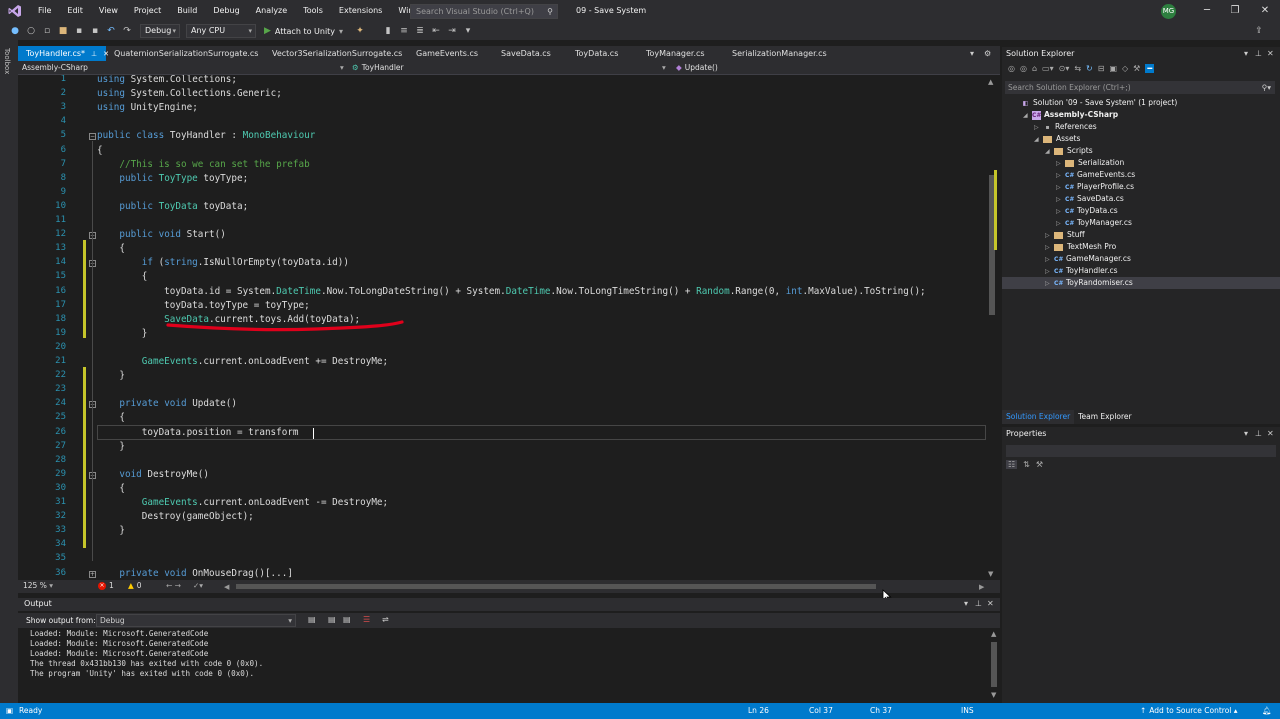 The width and height of the screenshot is (1280, 719). What do you see at coordinates (175, 517) in the screenshot?
I see `code-line: Destroy(gameObject);` at bounding box center [175, 517].